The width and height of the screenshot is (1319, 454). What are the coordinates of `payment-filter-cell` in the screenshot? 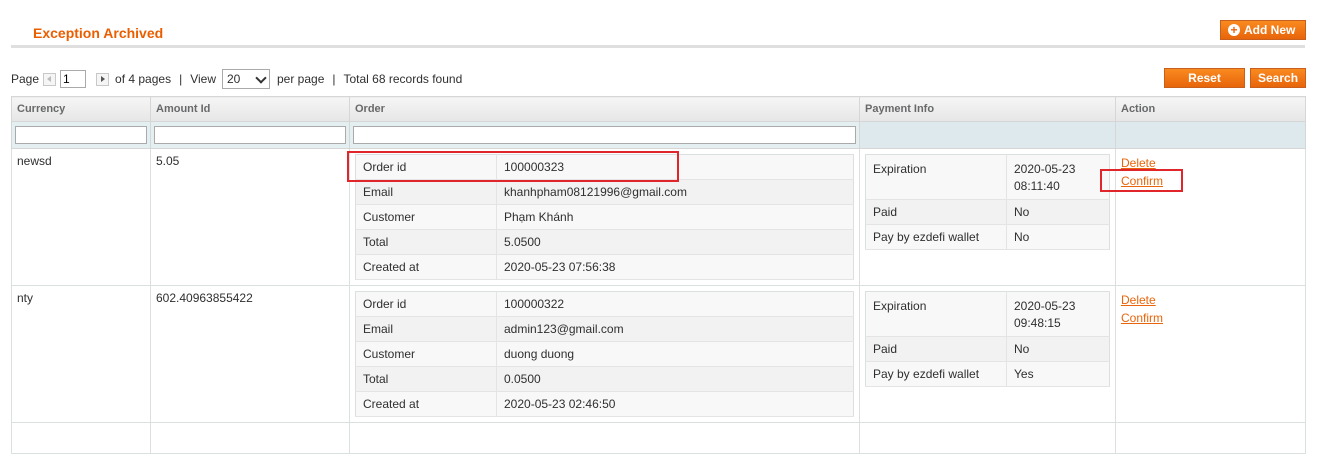 It's located at (987, 135).